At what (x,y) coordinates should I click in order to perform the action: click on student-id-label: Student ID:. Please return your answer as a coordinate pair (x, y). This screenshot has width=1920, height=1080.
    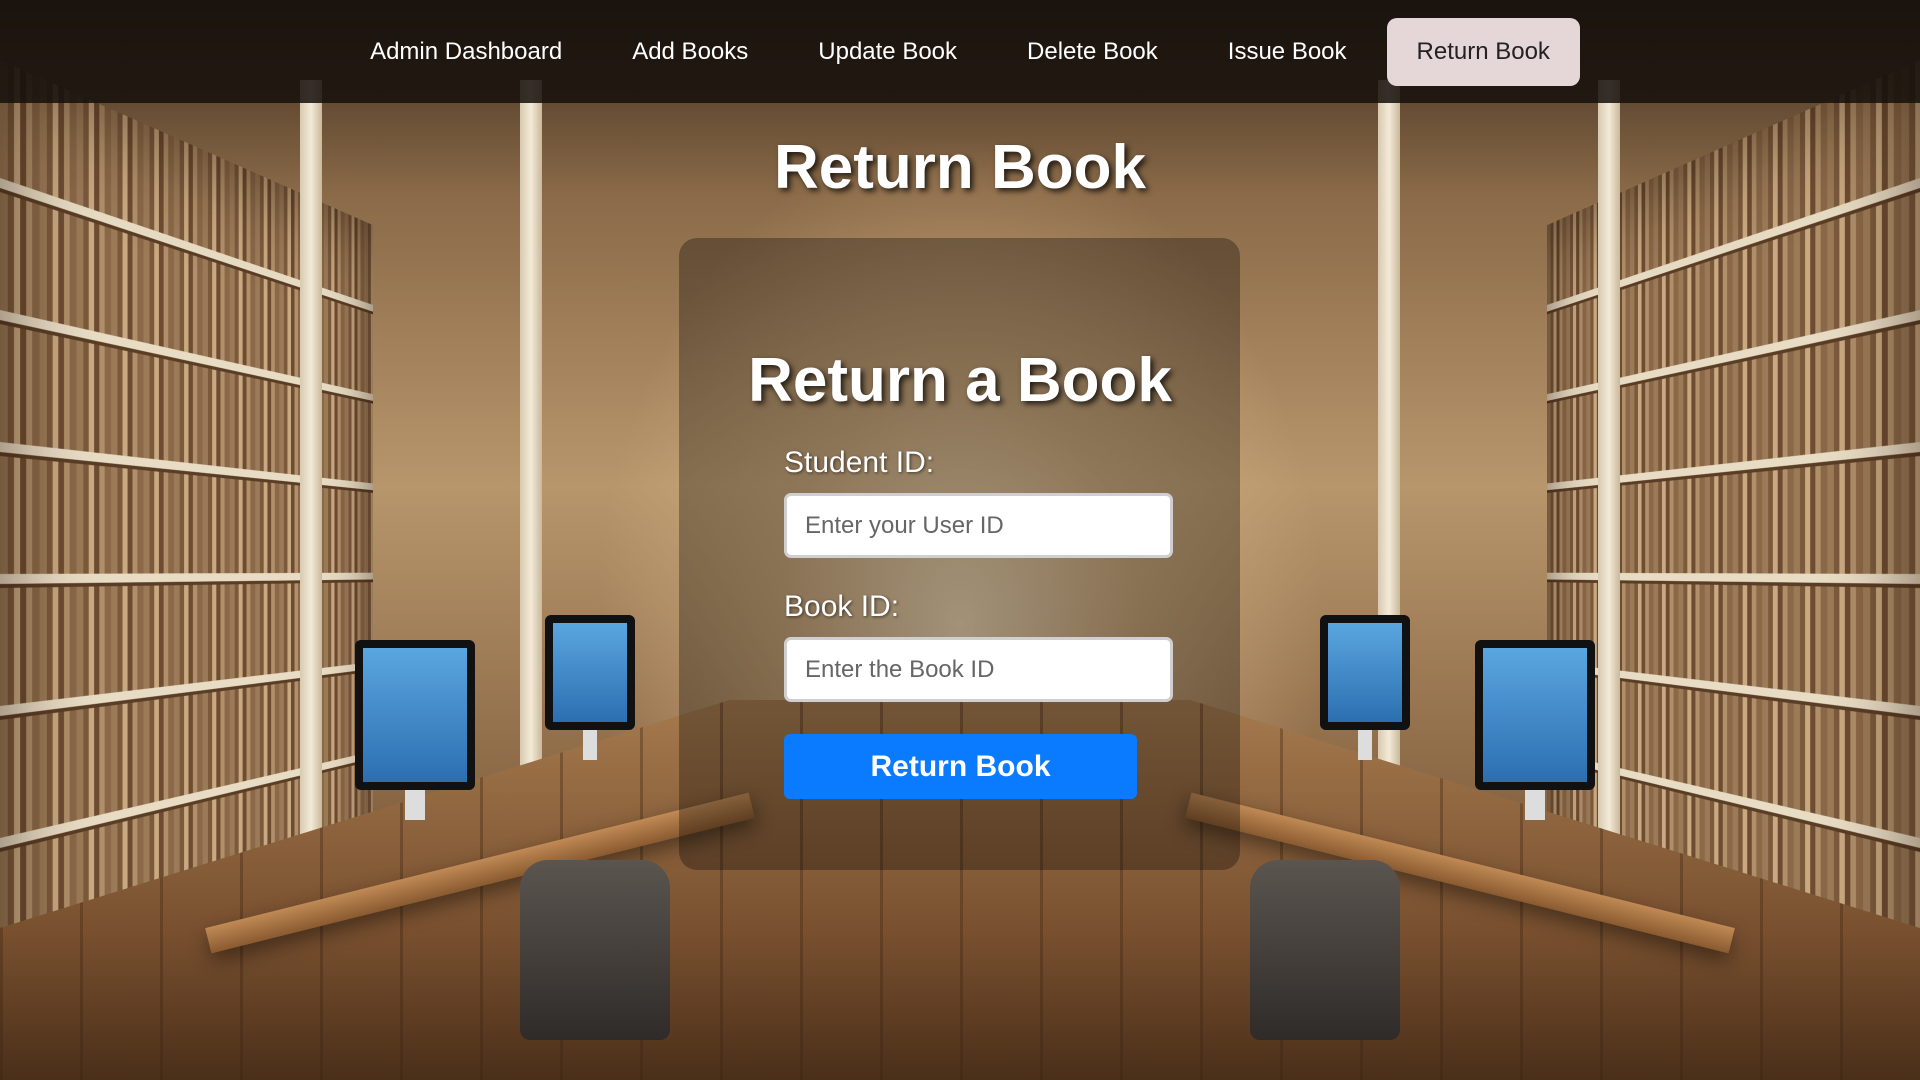
    Looking at the image, I should click on (859, 462).